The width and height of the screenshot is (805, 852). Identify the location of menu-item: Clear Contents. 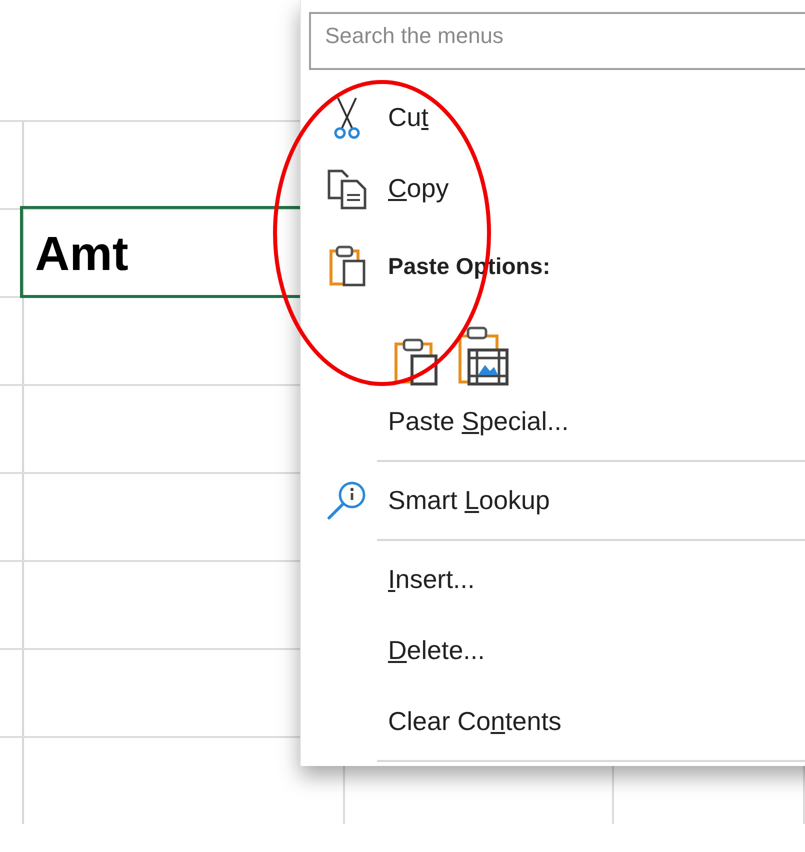
(553, 721).